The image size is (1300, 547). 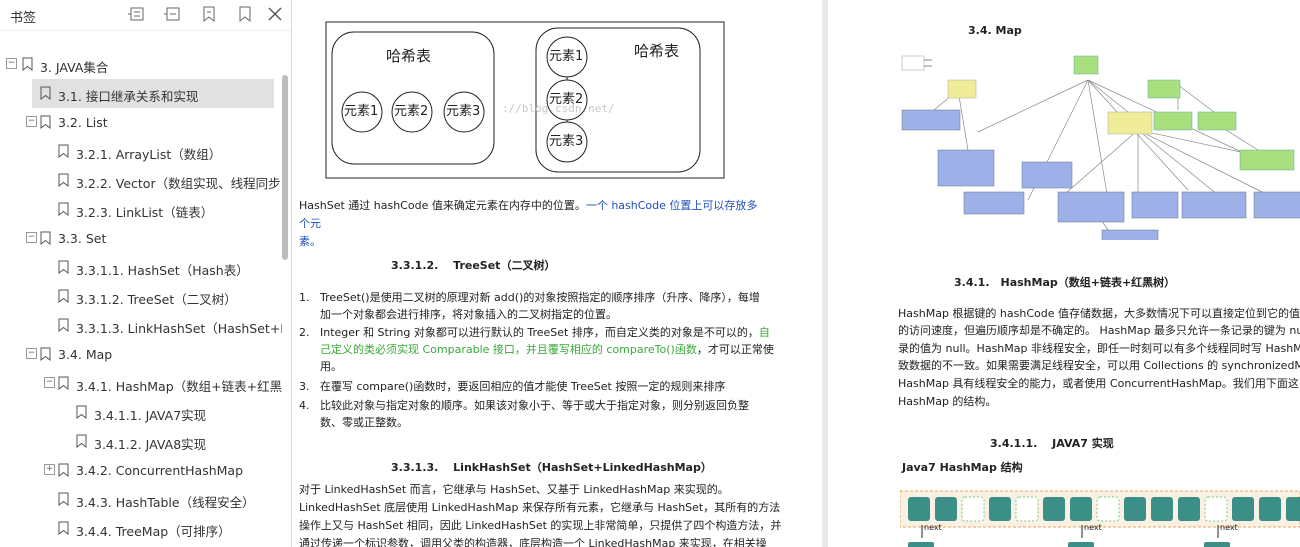 What do you see at coordinates (141, 354) in the screenshot?
I see `bookmark-item: − 3.4. Map` at bounding box center [141, 354].